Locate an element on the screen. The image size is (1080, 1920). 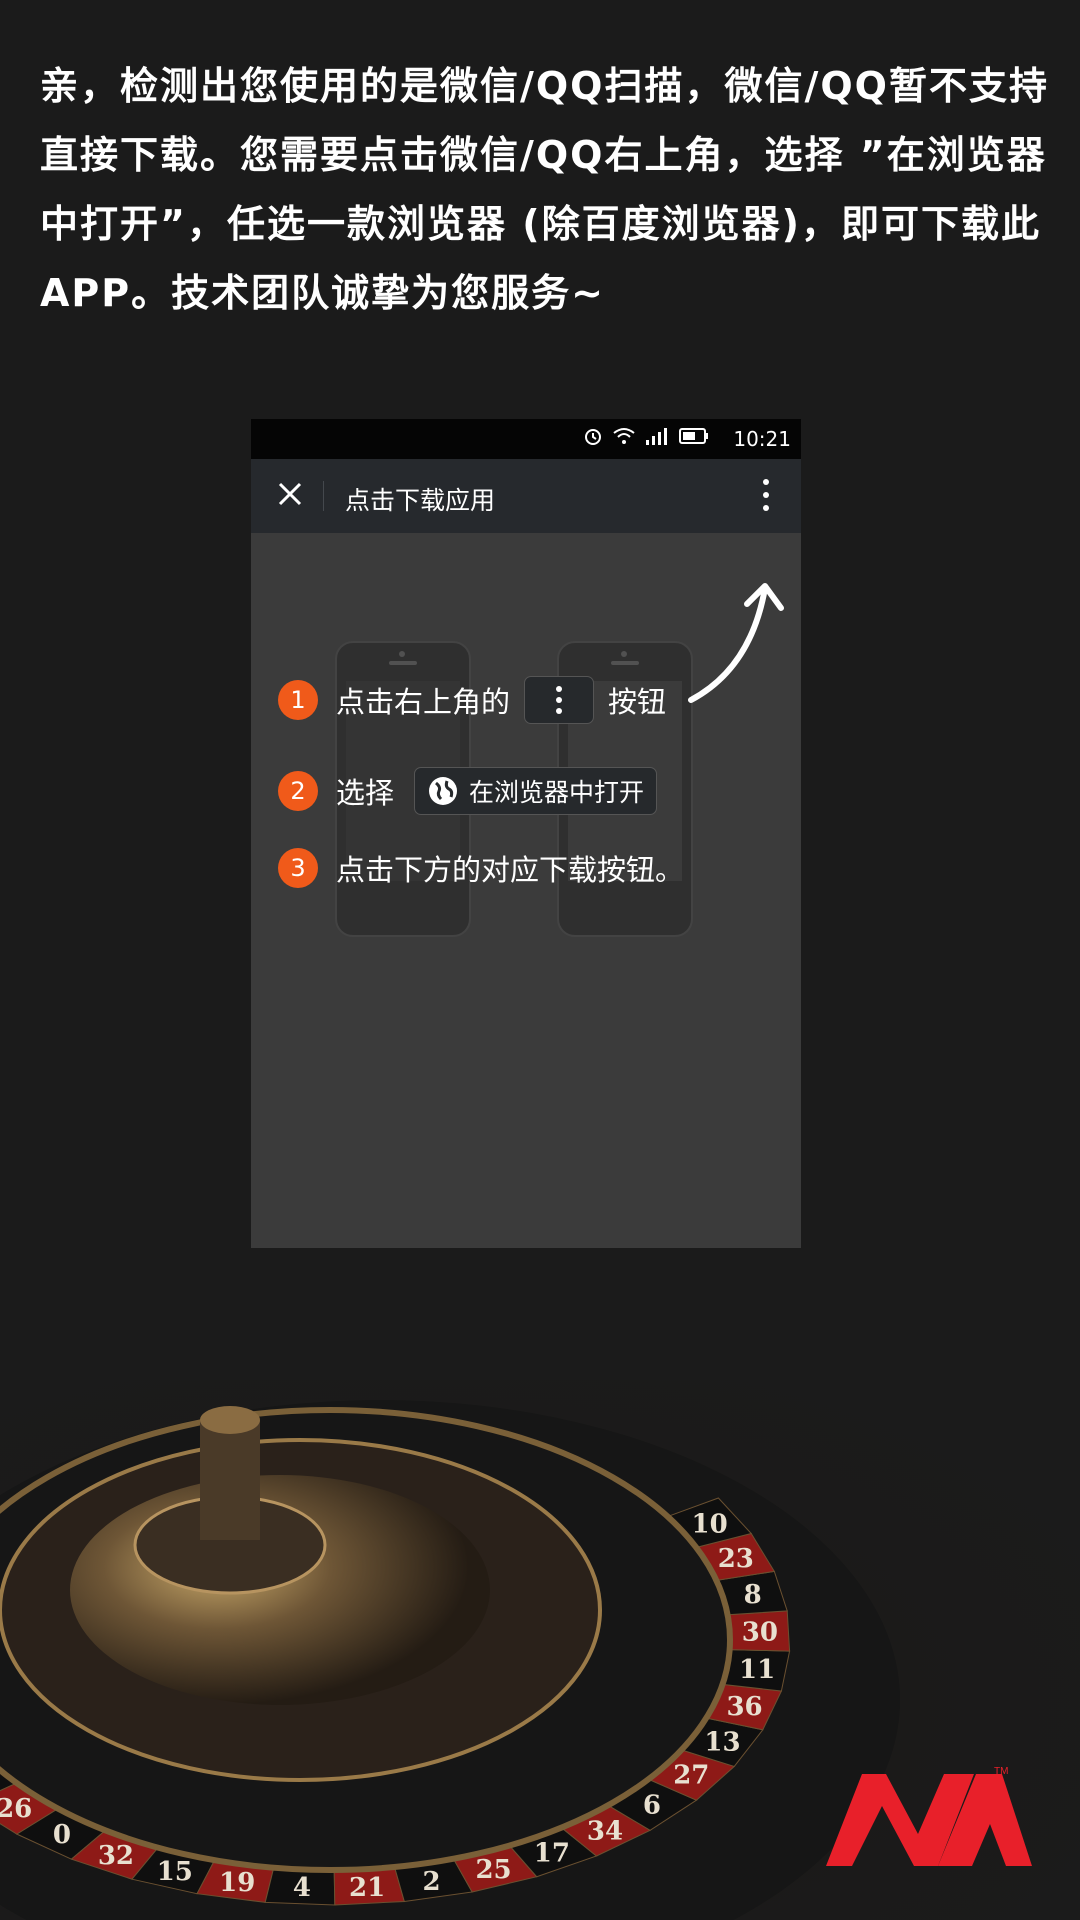
roulette-number: 27 is located at coordinates (691, 1775).